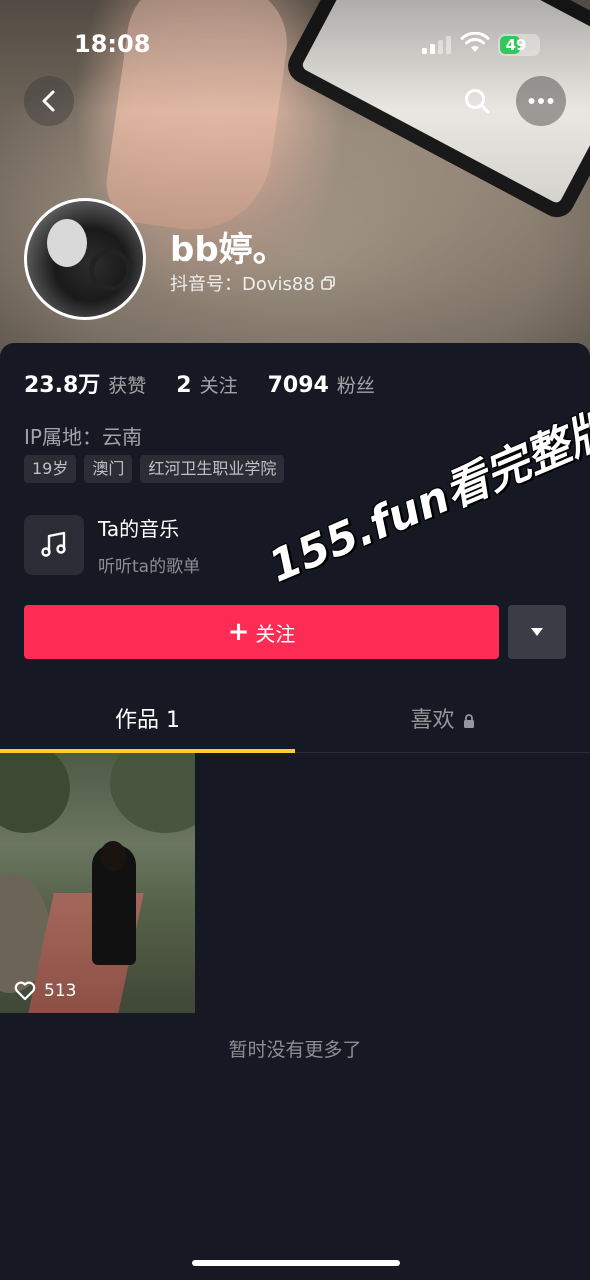 The height and width of the screenshot is (1280, 590). What do you see at coordinates (83, 437) in the screenshot?
I see `ip-location: IP属地：云南` at bounding box center [83, 437].